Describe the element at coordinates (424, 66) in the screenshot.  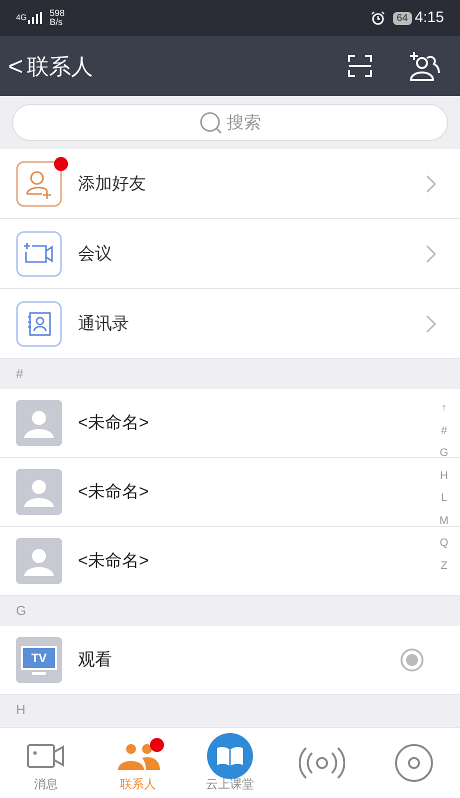
I see `add-contact-icon` at that location.